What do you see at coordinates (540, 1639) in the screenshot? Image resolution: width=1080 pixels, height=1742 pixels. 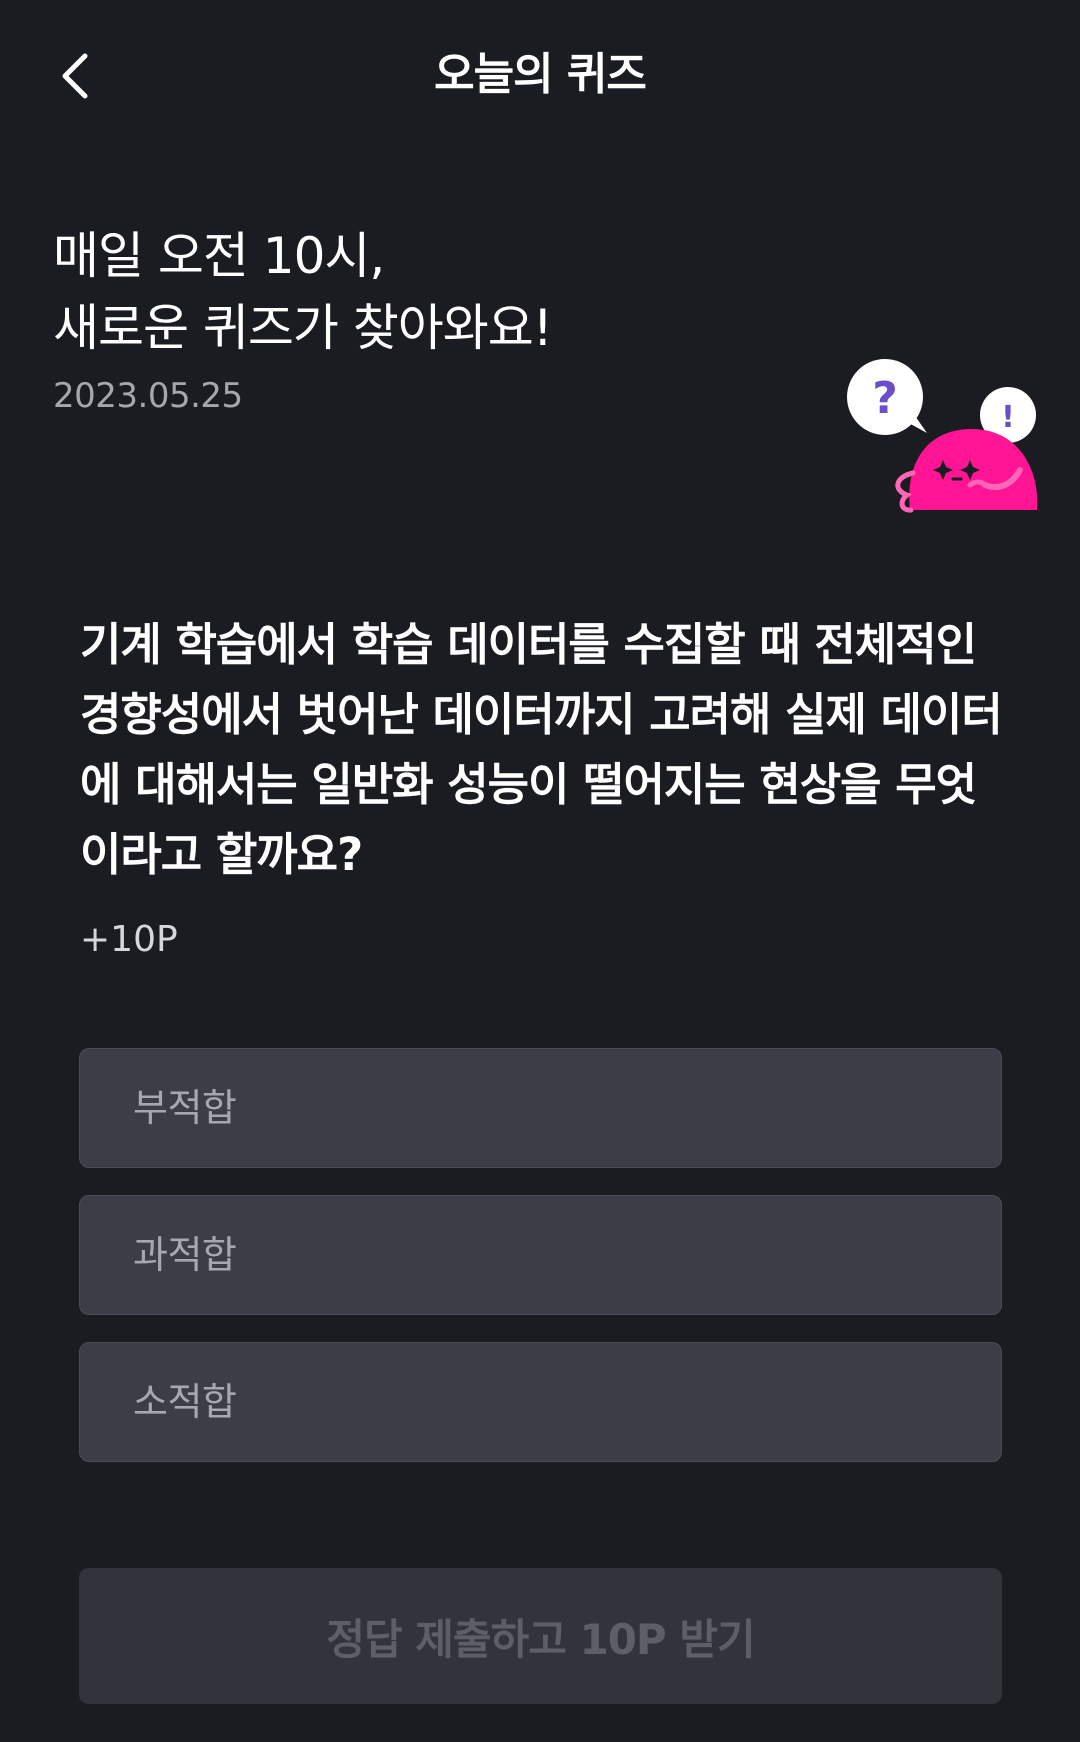 I see `submit-answer-label: 정답 제출하고 10P 받기` at bounding box center [540, 1639].